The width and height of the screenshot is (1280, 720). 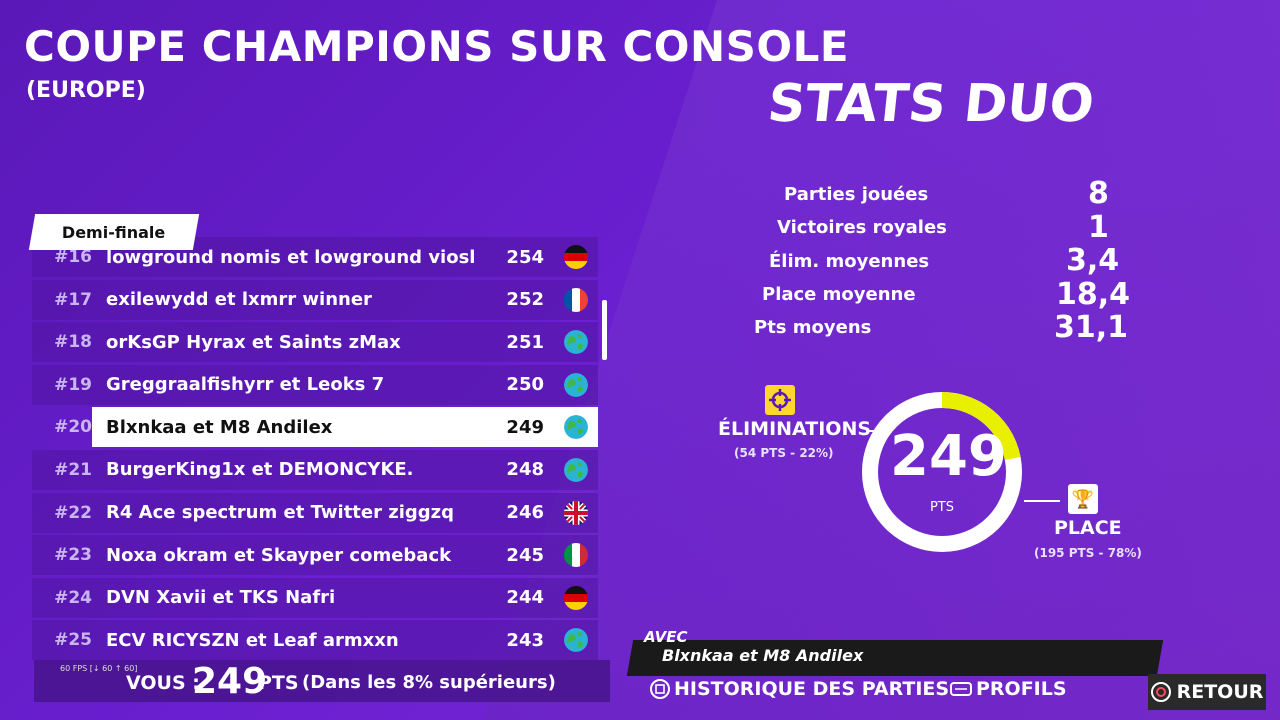 What do you see at coordinates (849, 261) in the screenshot?
I see `stat-label: Élim. moyennes` at bounding box center [849, 261].